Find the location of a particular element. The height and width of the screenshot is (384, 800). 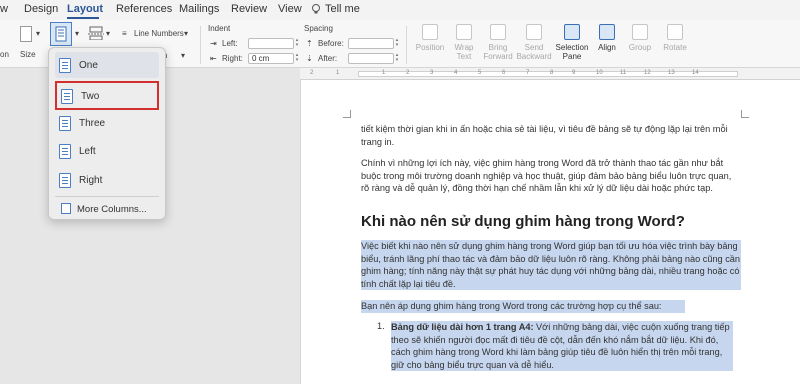

rotate-button: Rotate is located at coordinates (675, 38).